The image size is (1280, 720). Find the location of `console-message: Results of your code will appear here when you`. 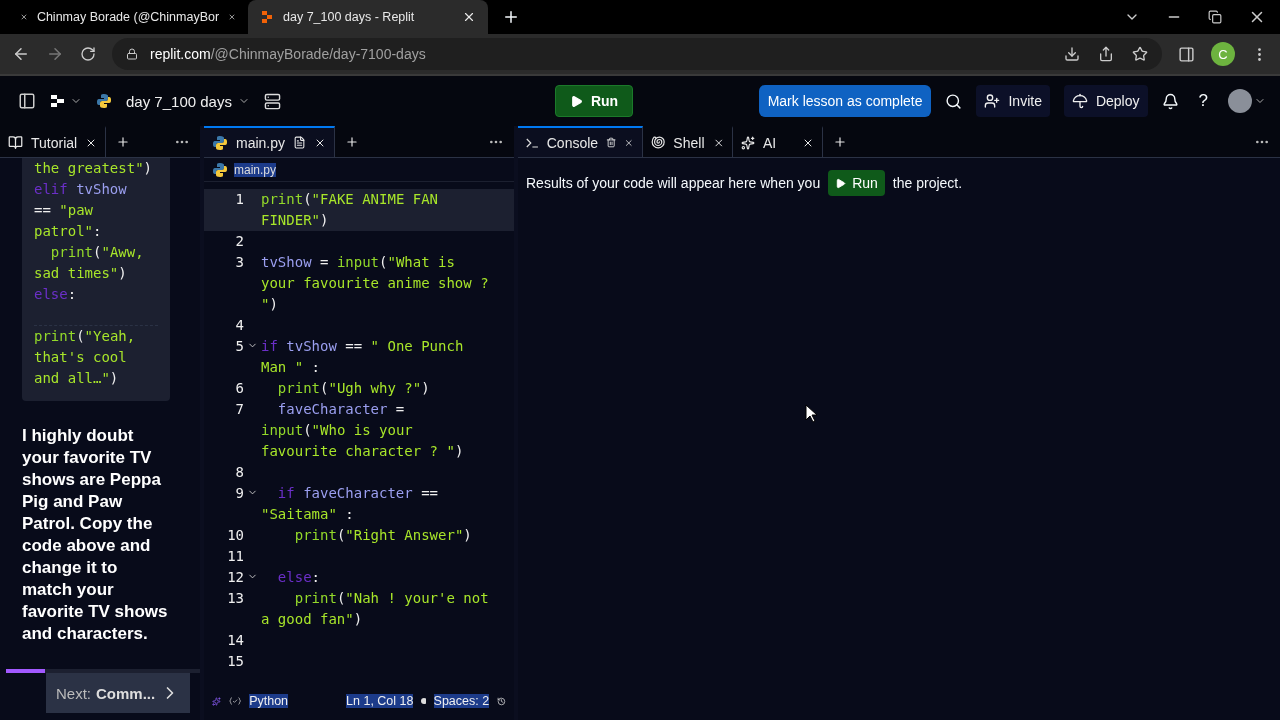

console-message: Results of your code will appear here when you is located at coordinates (673, 183).